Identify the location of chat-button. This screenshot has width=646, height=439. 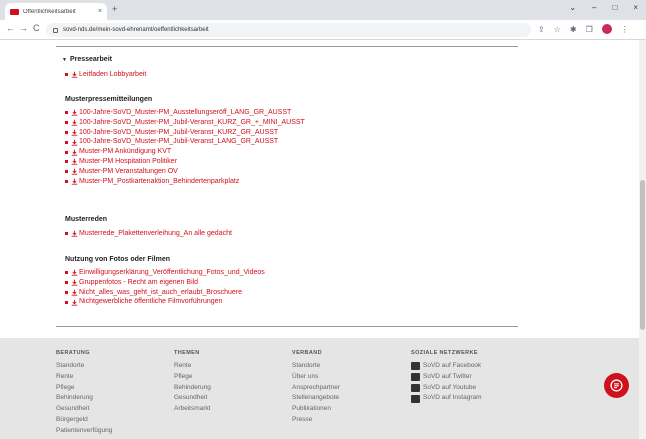
(616, 385).